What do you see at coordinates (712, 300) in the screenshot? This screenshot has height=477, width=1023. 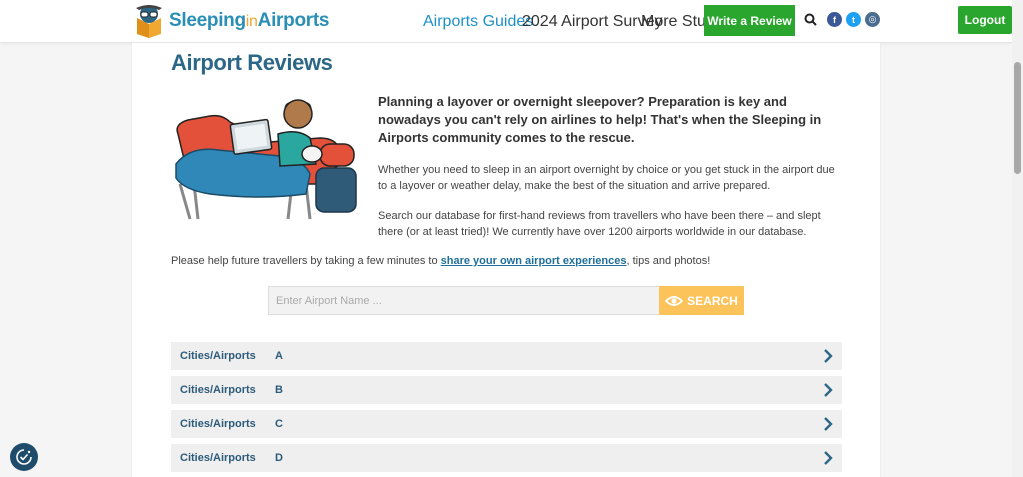 I see `search-button-label: SEARCH` at bounding box center [712, 300].